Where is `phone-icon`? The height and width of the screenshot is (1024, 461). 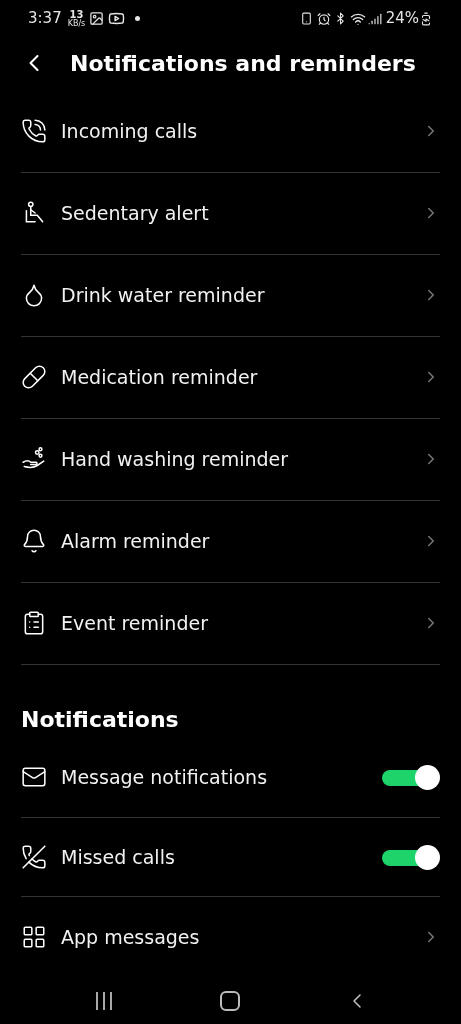 phone-icon is located at coordinates (306, 18).